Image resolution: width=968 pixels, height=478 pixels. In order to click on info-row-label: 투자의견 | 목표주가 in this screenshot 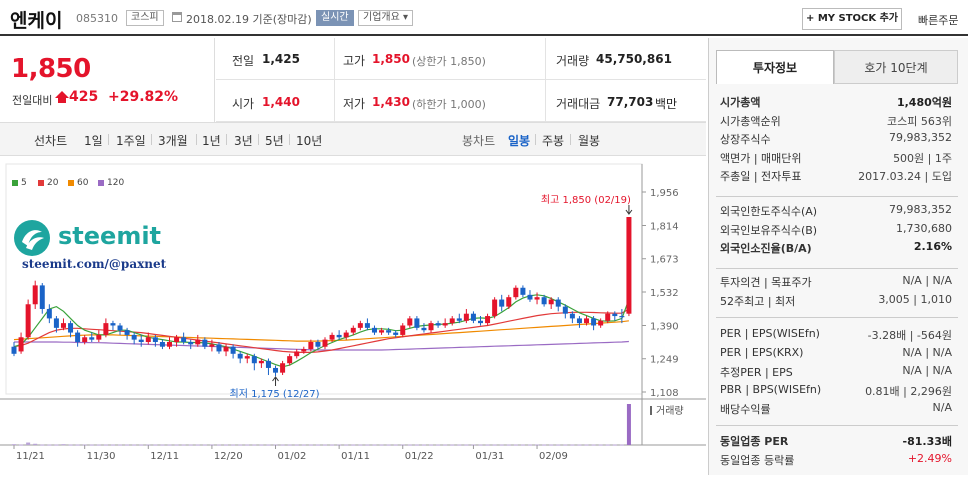, I will do `click(766, 282)`.